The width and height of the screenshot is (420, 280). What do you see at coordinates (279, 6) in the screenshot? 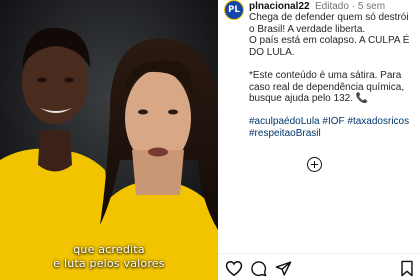
I see `username-link: plnacional22` at bounding box center [279, 6].